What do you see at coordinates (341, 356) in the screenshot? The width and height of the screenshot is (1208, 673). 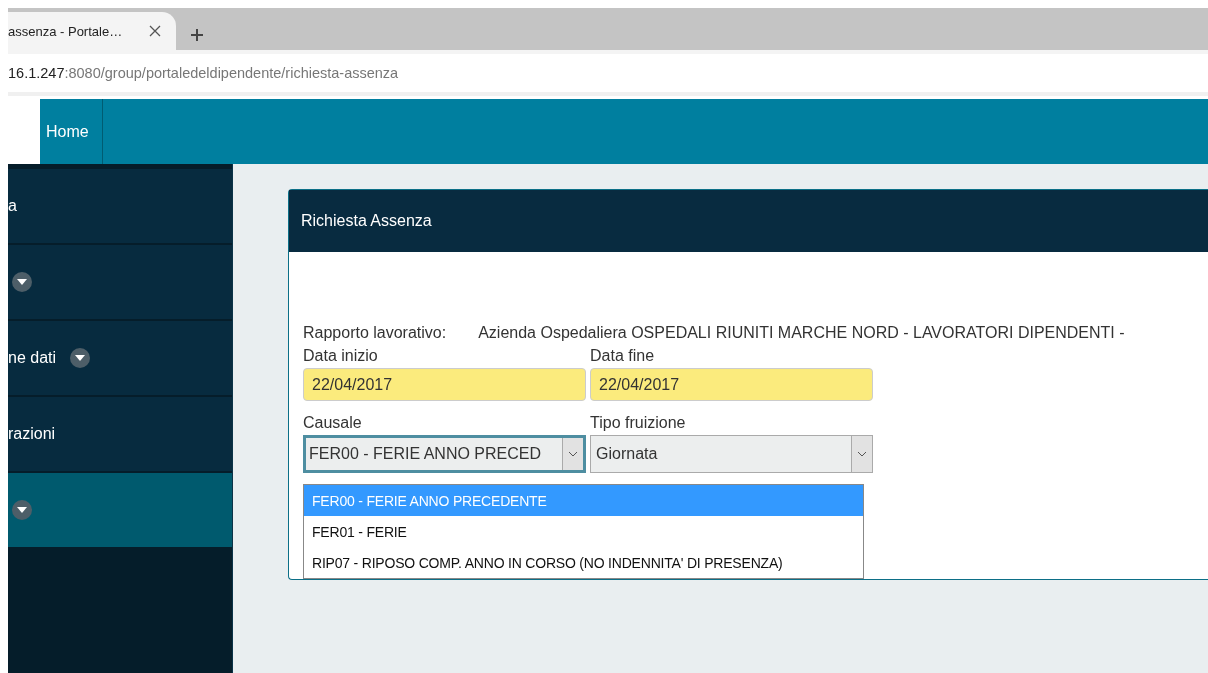 I see `field-label: Data inizio` at bounding box center [341, 356].